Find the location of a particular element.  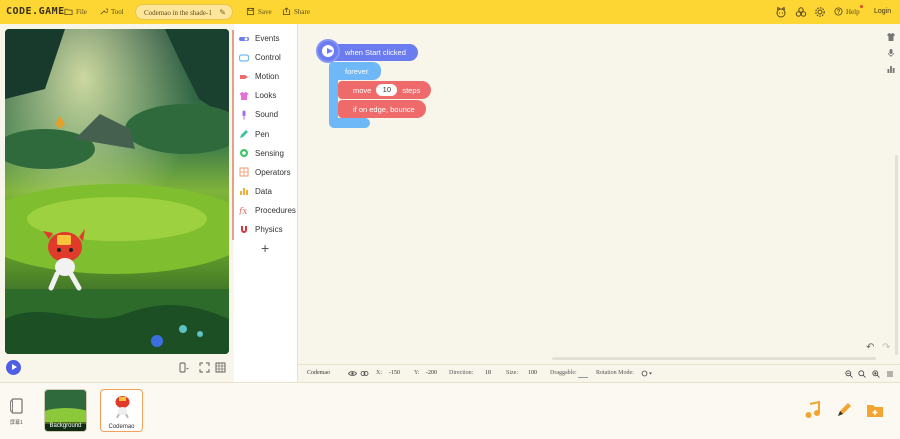

category-motion: Motion is located at coordinates (266, 76).